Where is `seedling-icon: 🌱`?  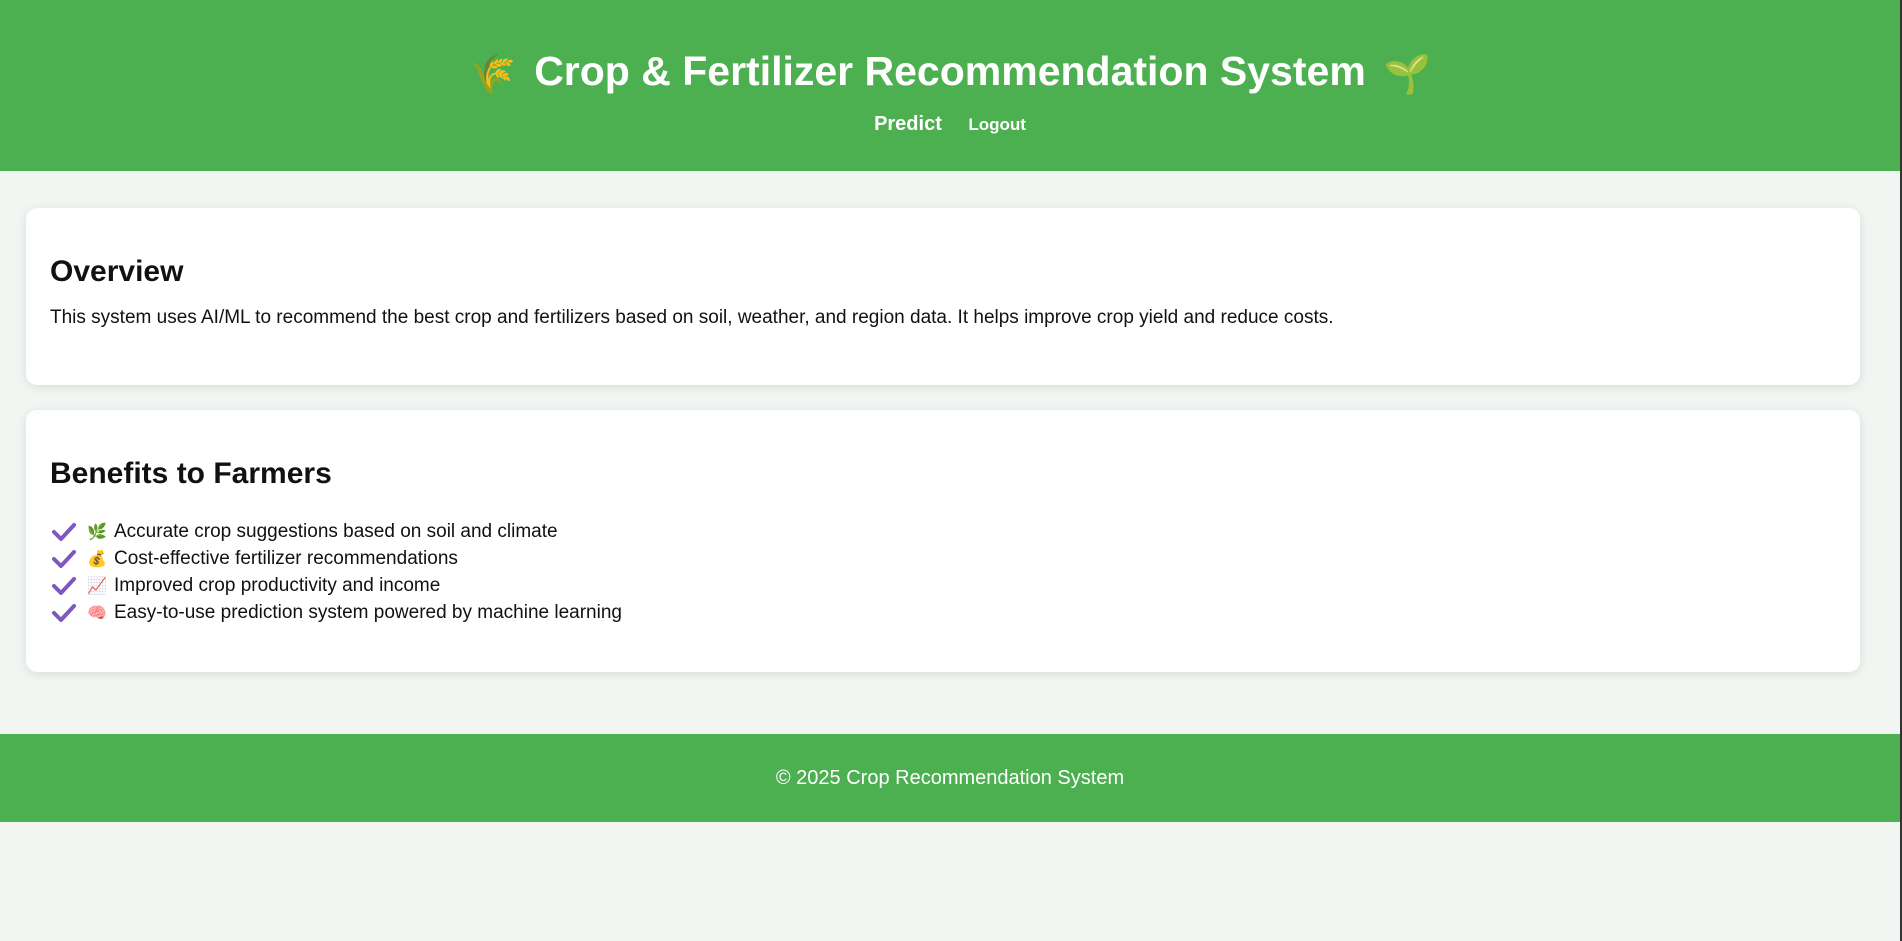 seedling-icon: 🌱 is located at coordinates (1407, 74).